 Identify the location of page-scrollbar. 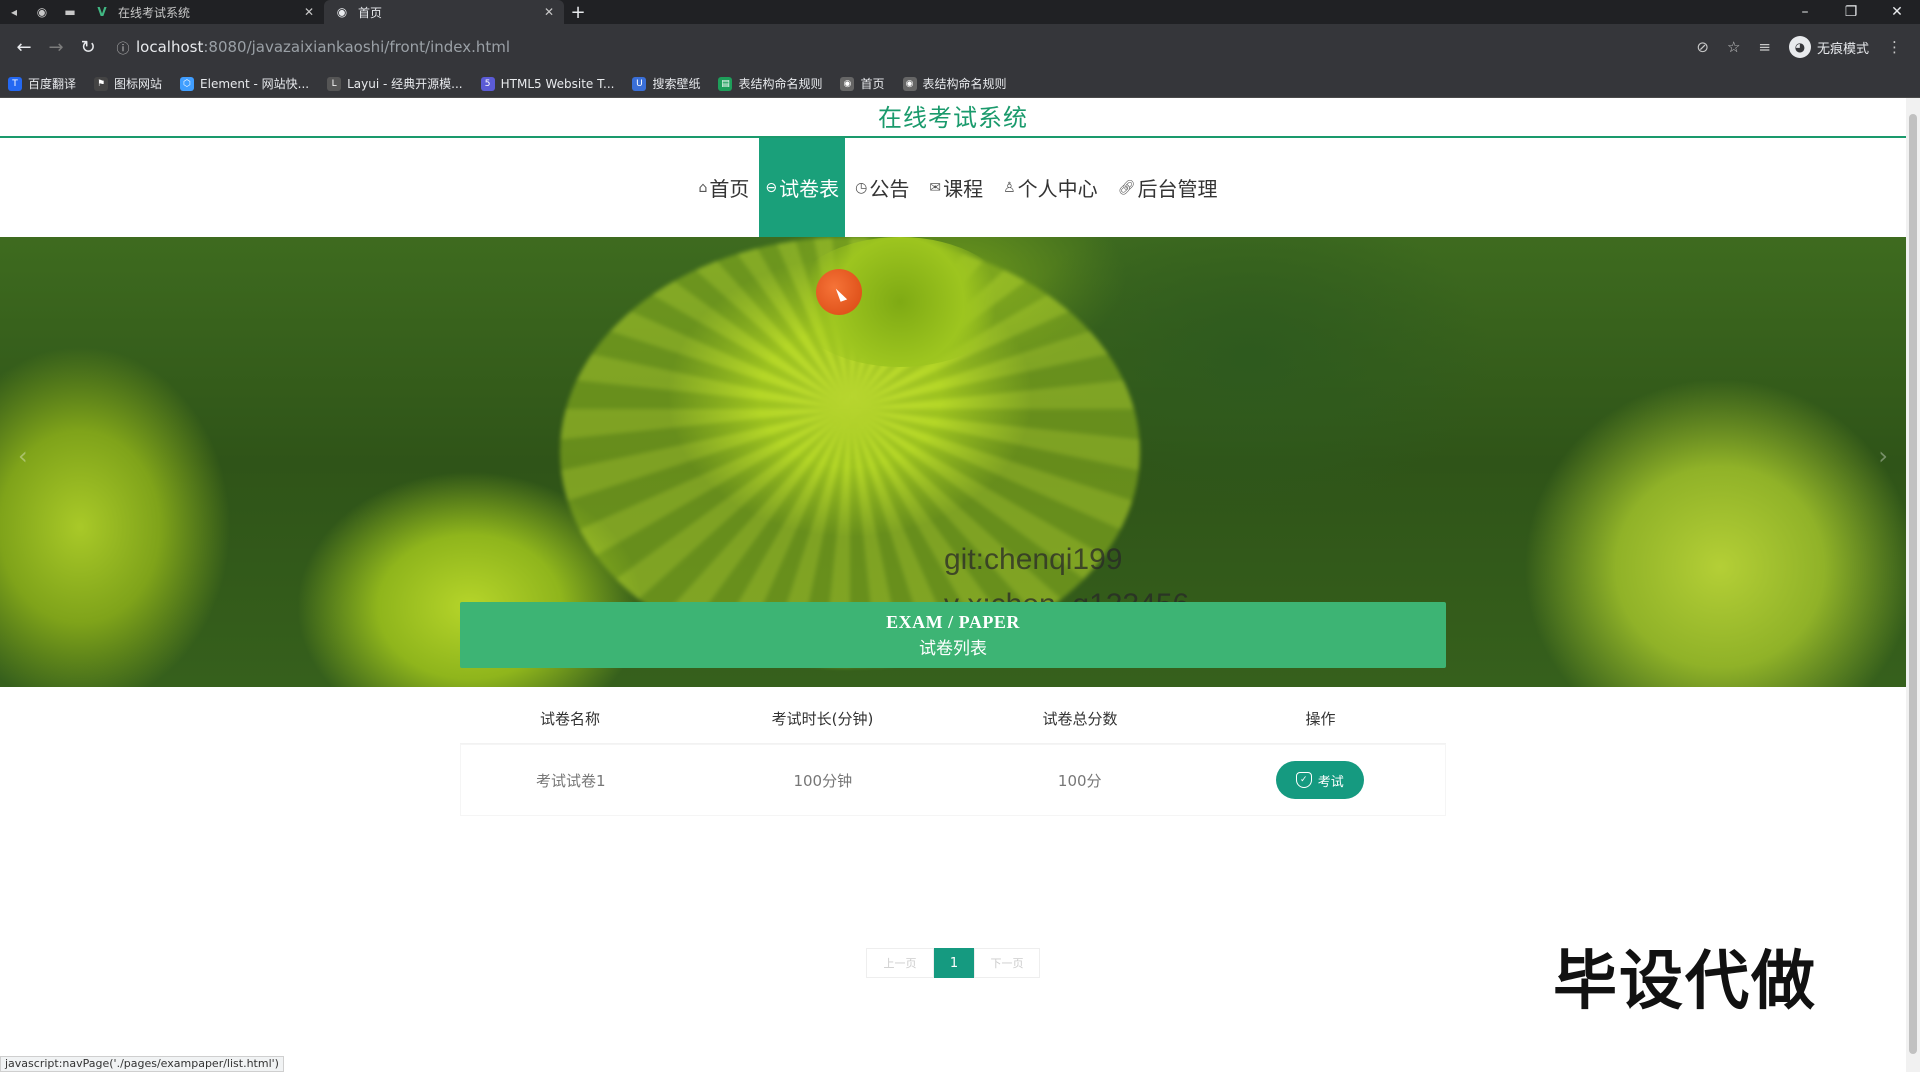
(1913, 585).